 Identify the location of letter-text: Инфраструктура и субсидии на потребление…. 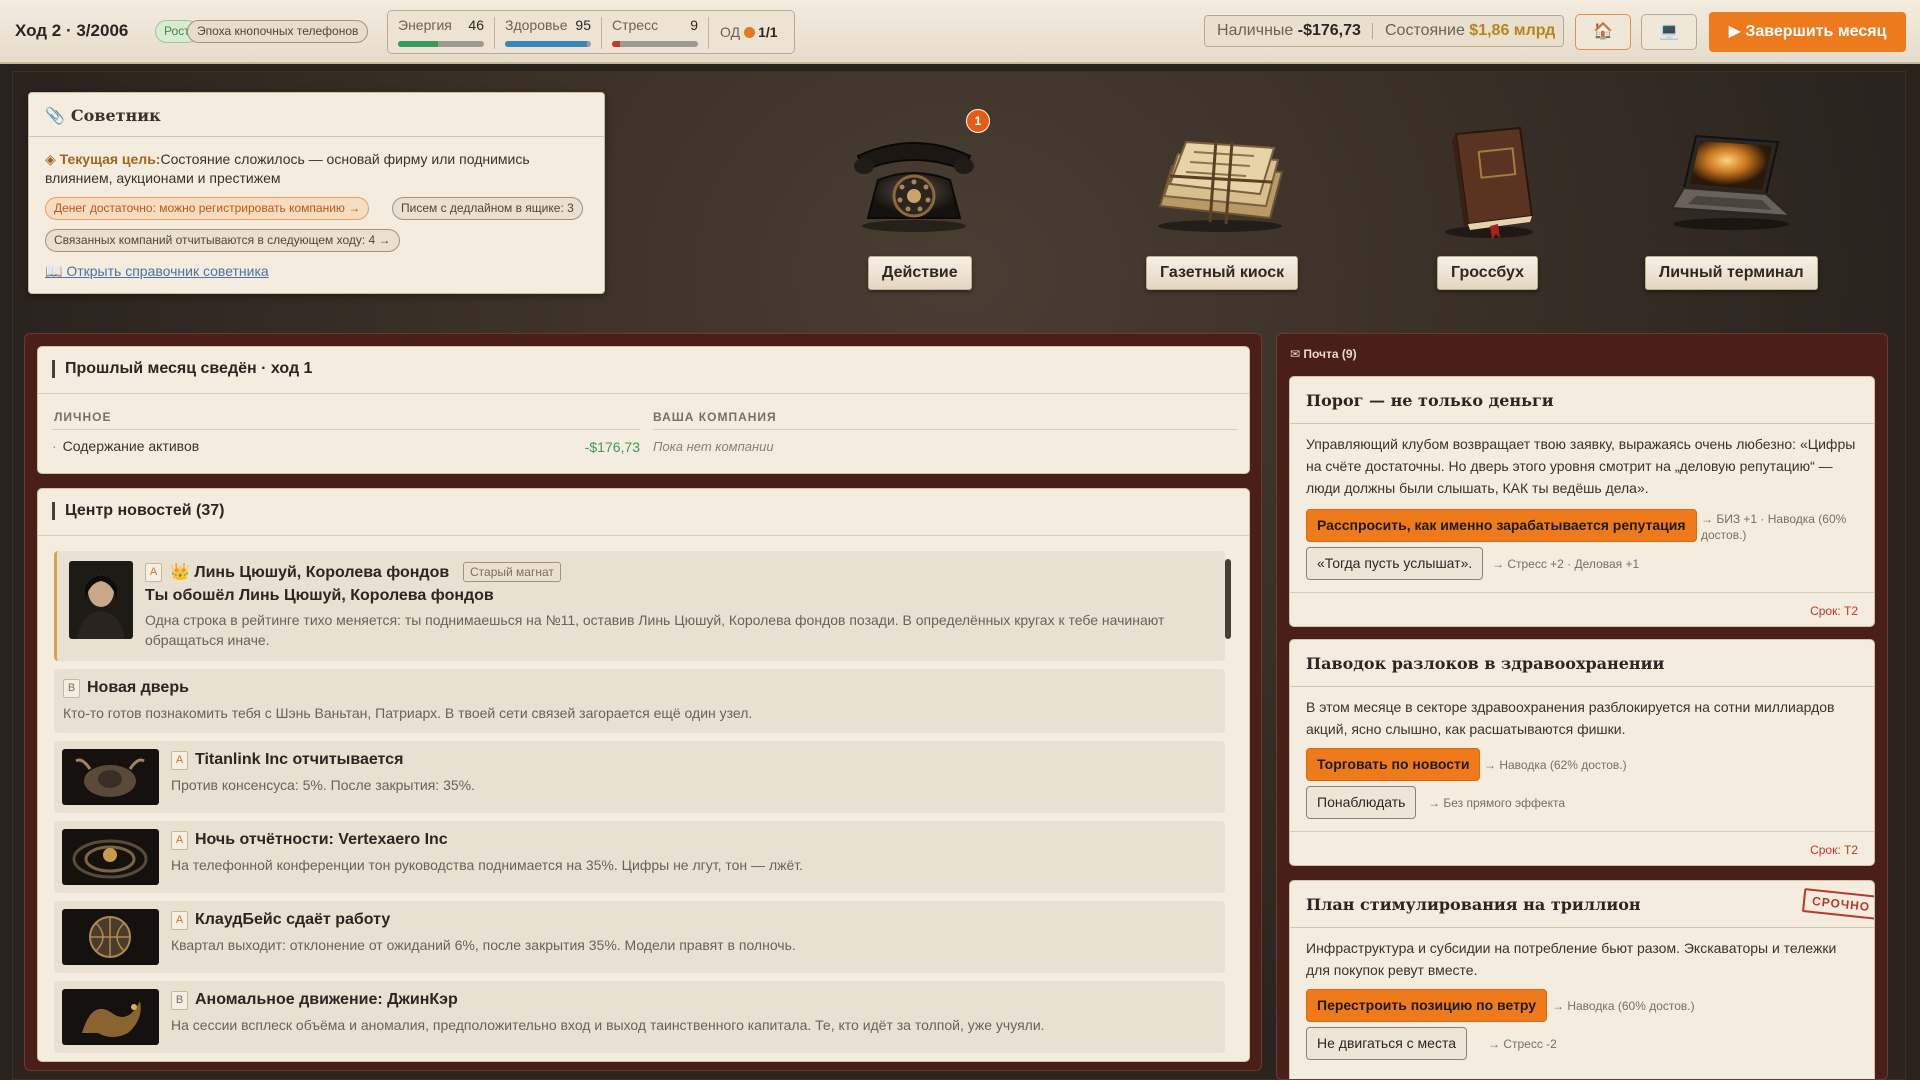
(1571, 959).